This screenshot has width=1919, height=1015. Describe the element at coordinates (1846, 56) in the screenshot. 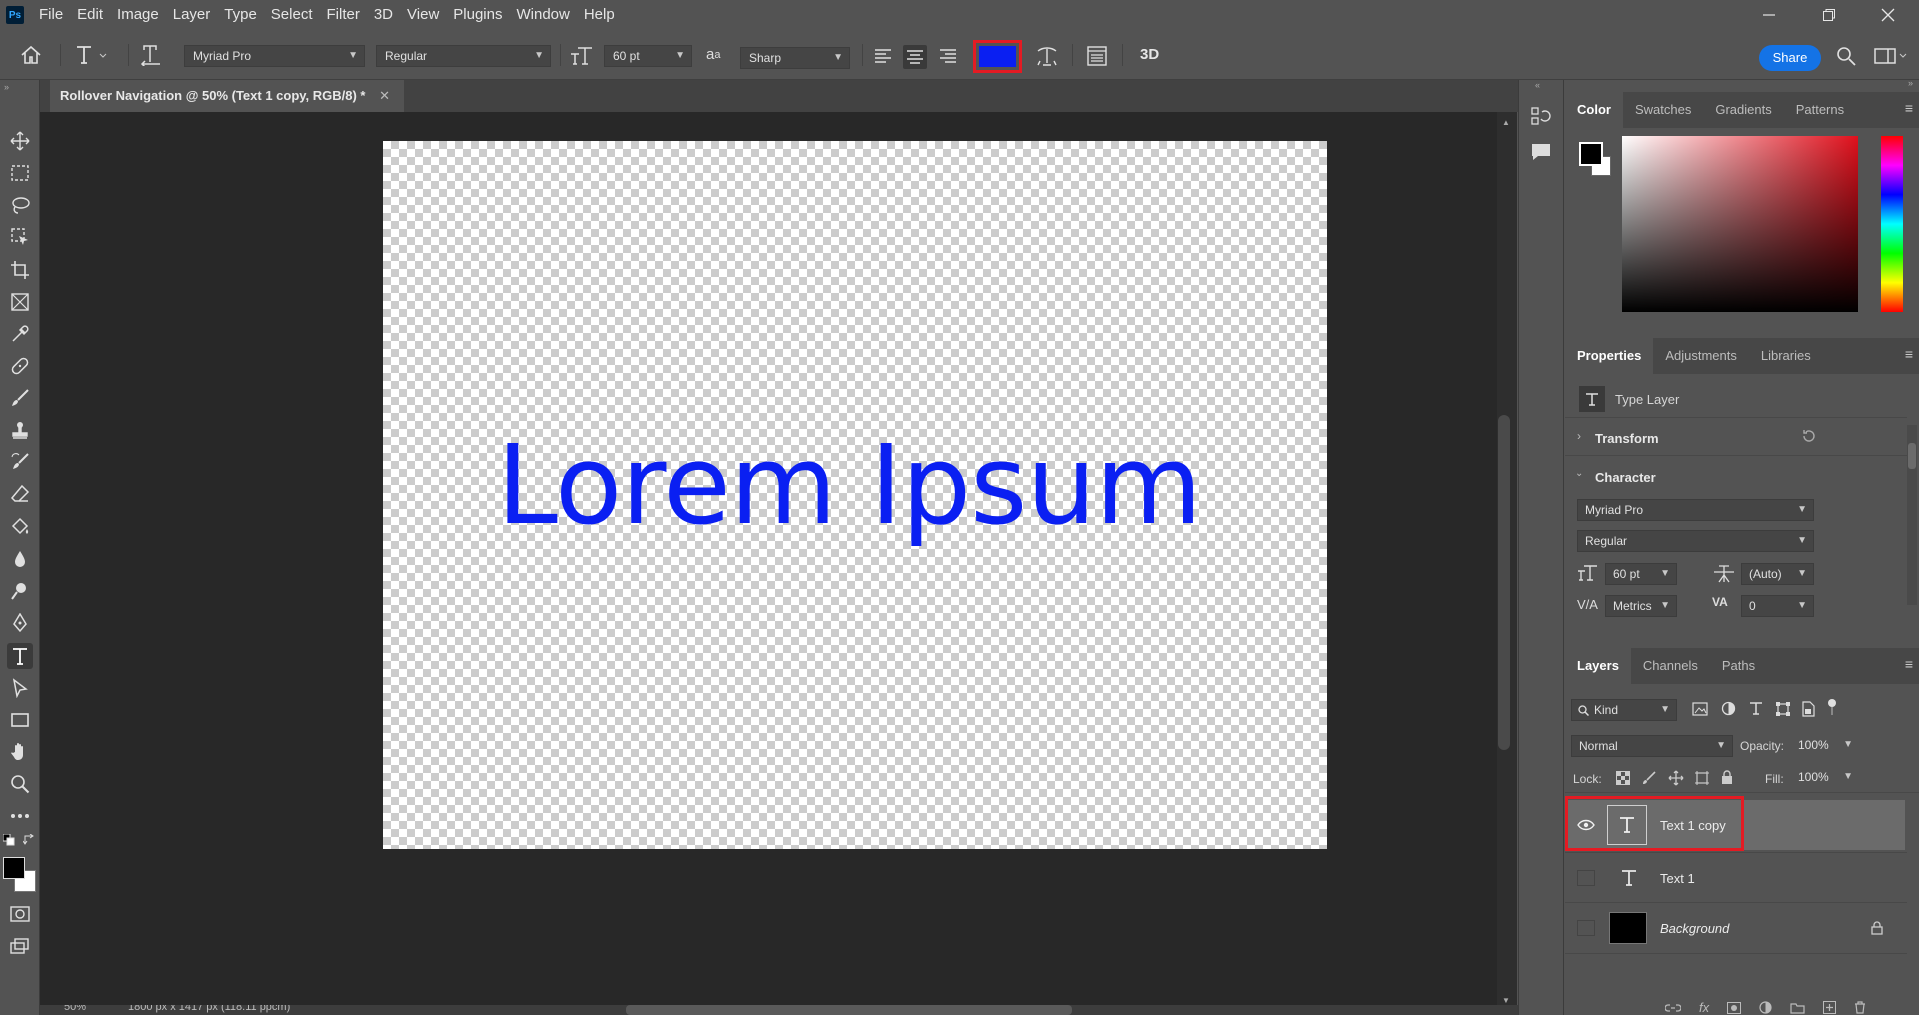

I see `search-button` at that location.